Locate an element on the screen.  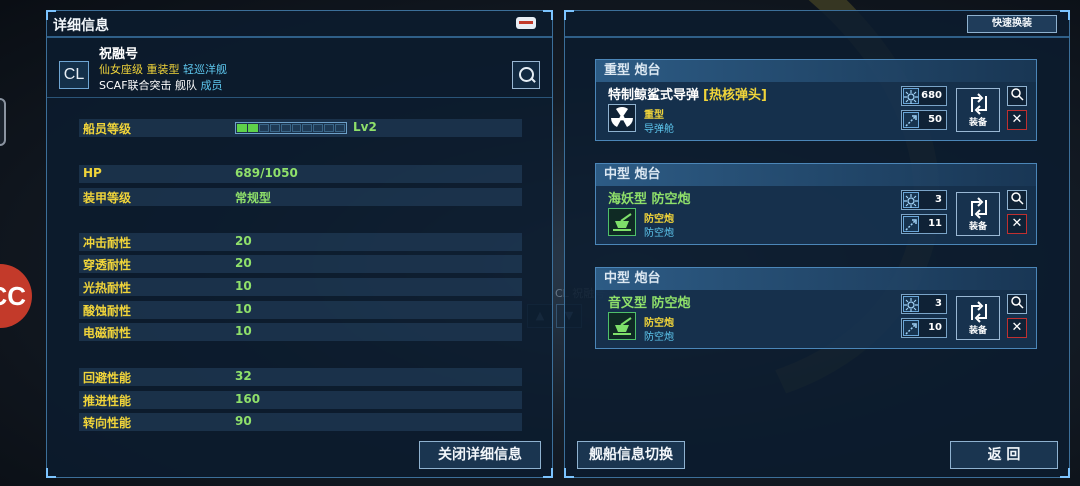
stat-row: 电磁耐性 10 is located at coordinates (300, 332).